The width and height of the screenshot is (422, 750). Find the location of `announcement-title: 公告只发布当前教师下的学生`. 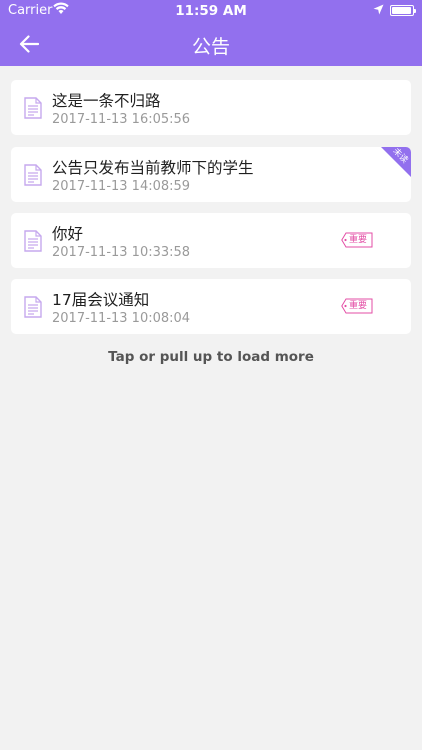

announcement-title: 公告只发布当前教师下的学生 is located at coordinates (153, 168).